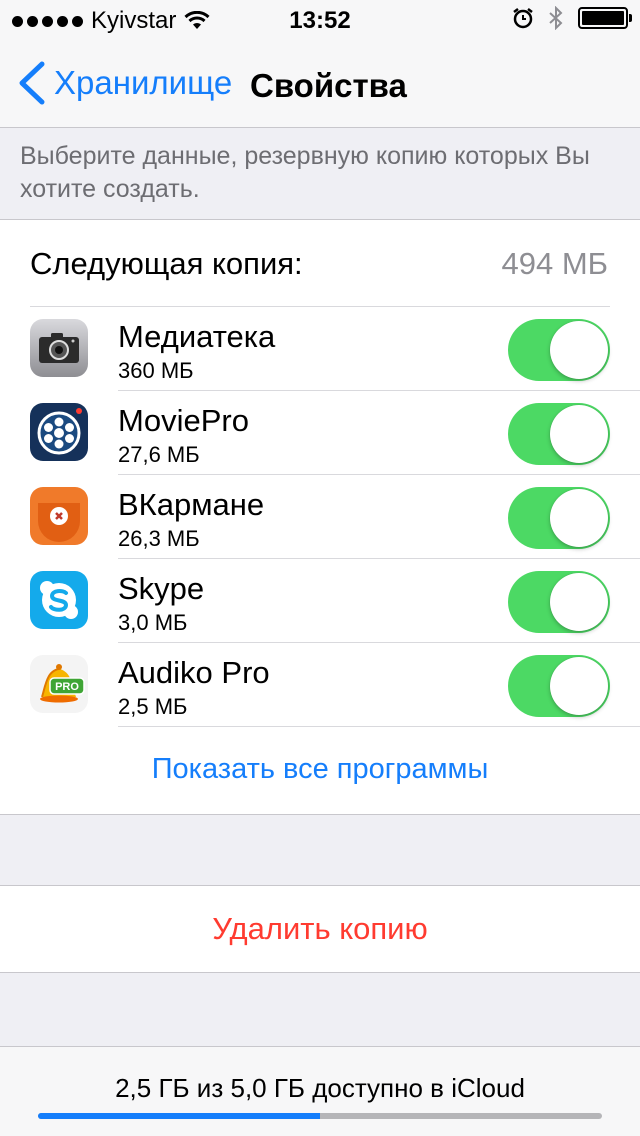  I want to click on backup-toggle-moviepro, so click(559, 434).